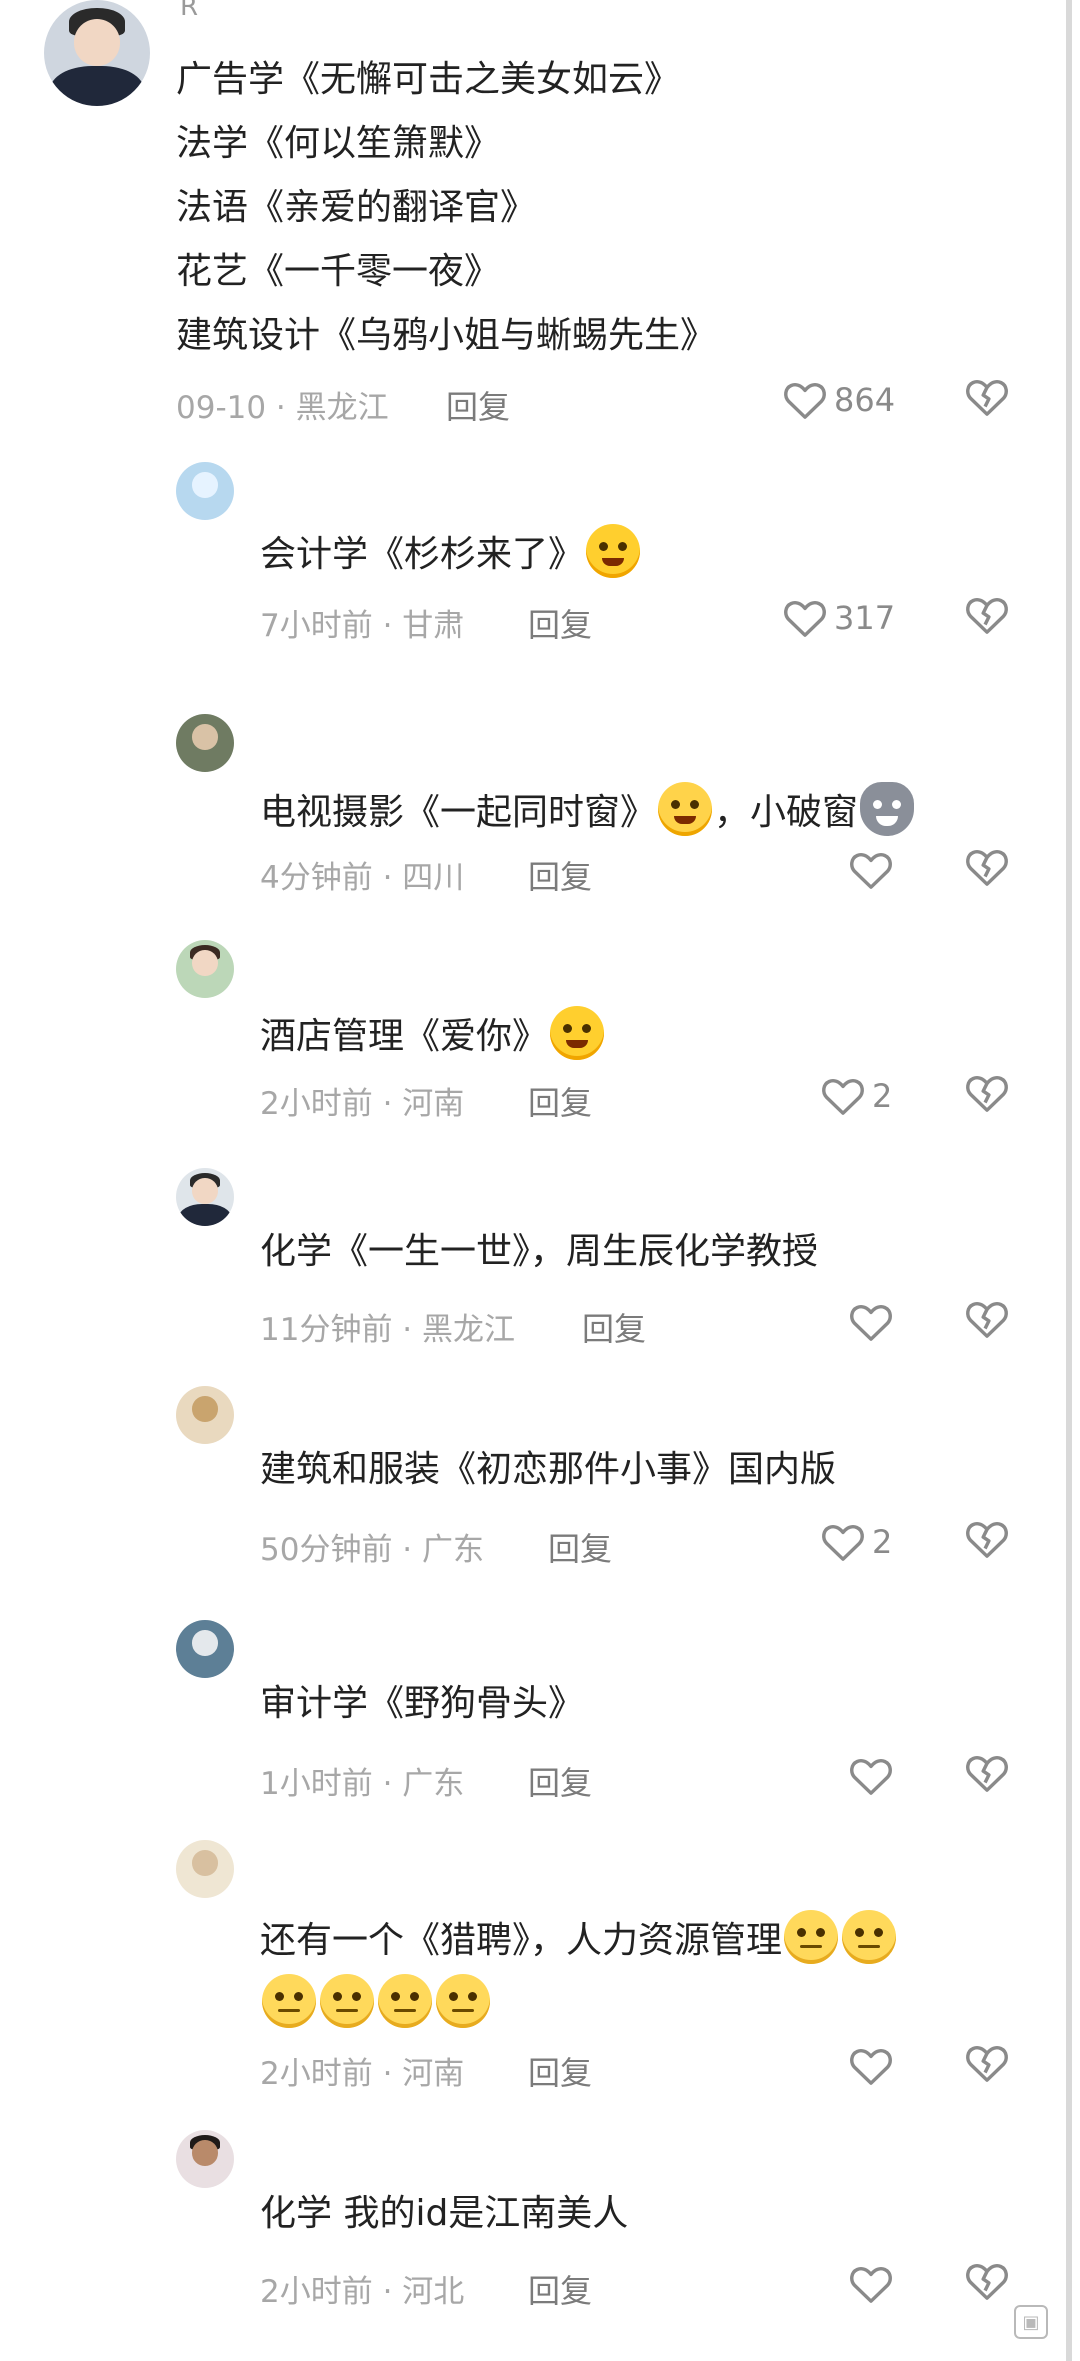  Describe the element at coordinates (282, 408) in the screenshot. I see `comment-meta: 09-10 · 黑龙江` at that location.